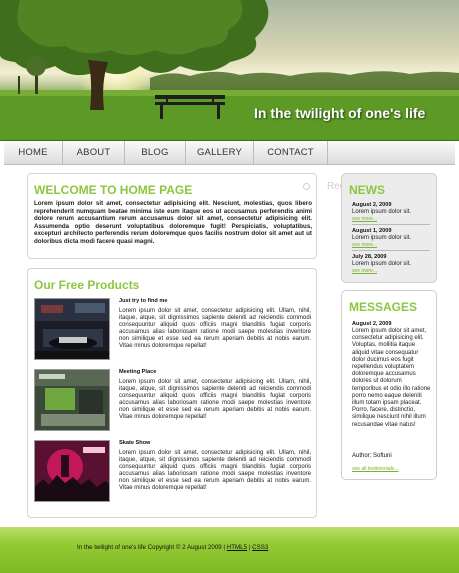 The height and width of the screenshot is (573, 459). What do you see at coordinates (372, 456) in the screenshot?
I see `message-author: Author: Softuni` at bounding box center [372, 456].